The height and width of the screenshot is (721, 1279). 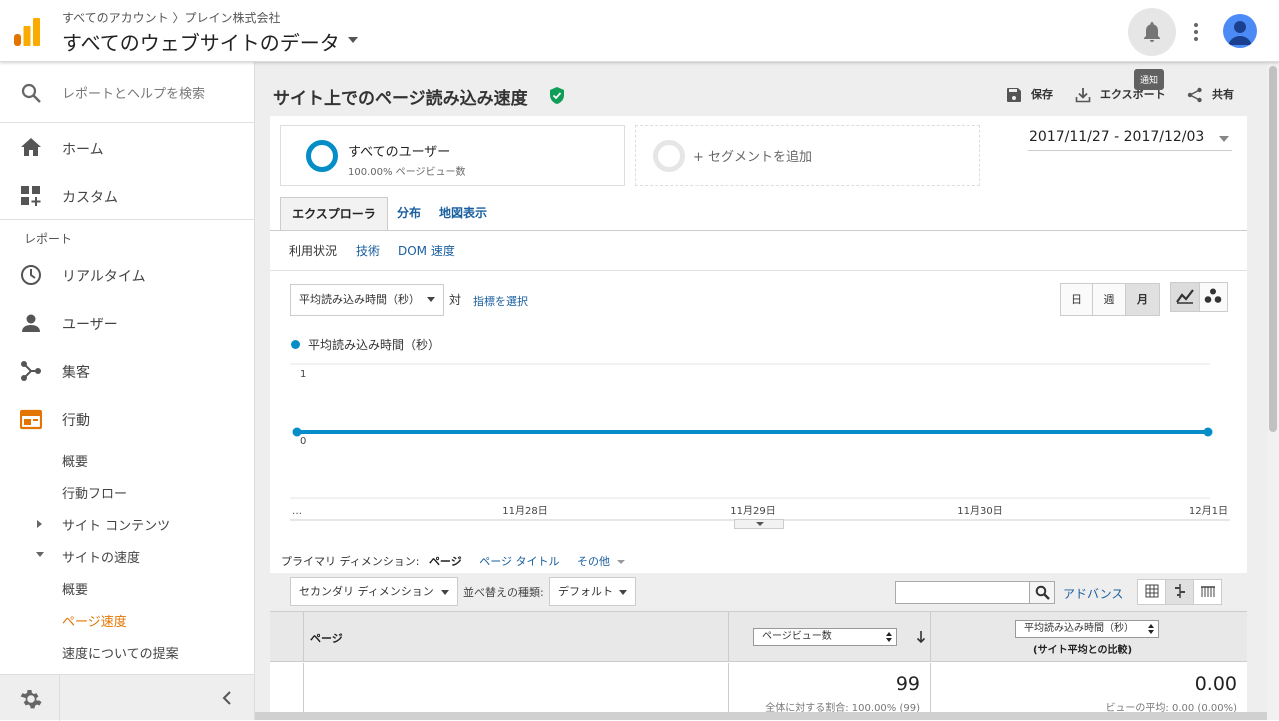 I want to click on save-label: 保存, so click(x=1042, y=94).